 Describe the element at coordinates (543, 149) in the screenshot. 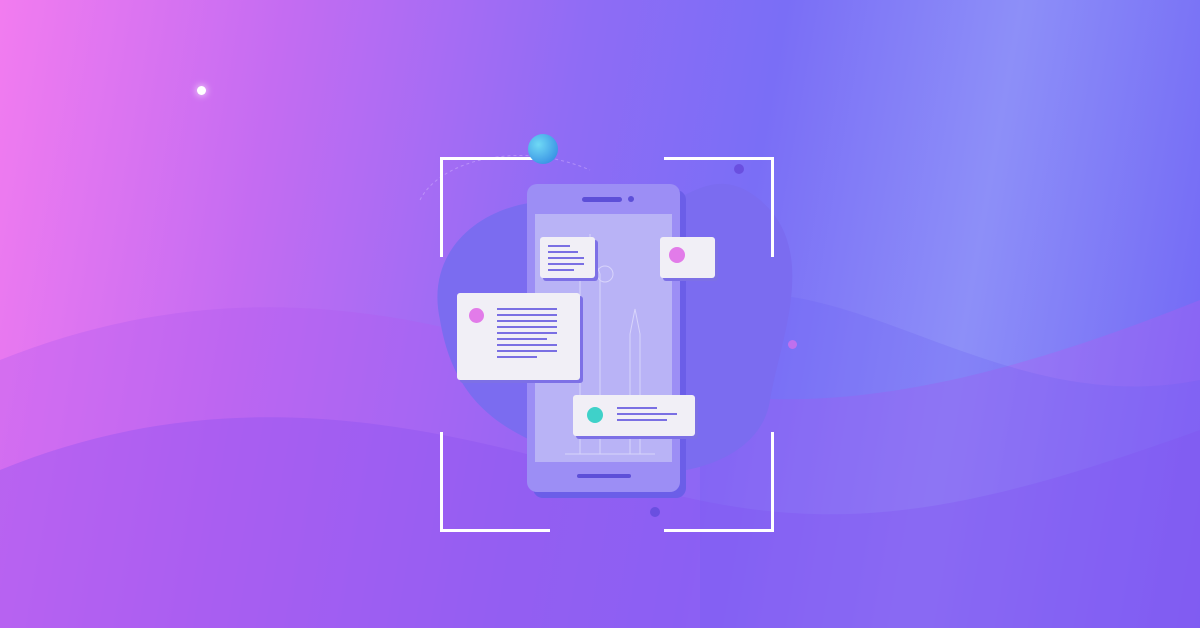

I see `sphere-decoration` at that location.